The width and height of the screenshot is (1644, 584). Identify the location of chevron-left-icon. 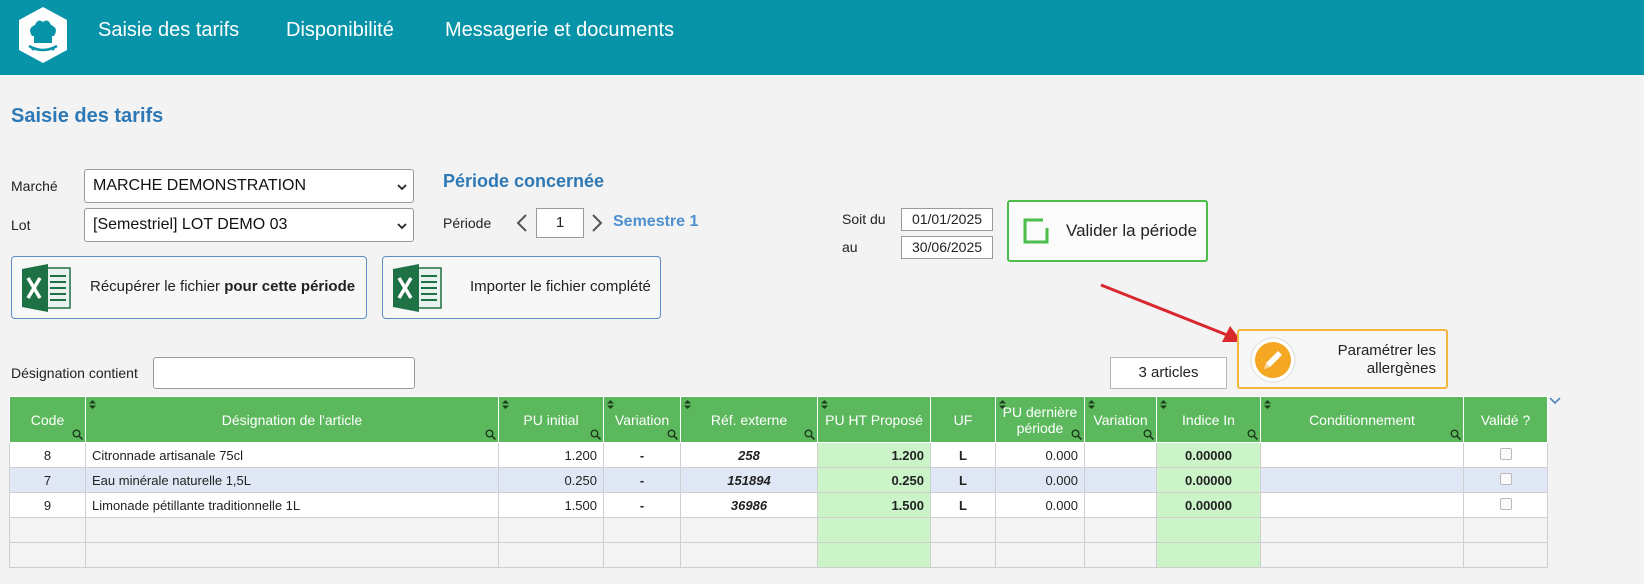
(522, 223).